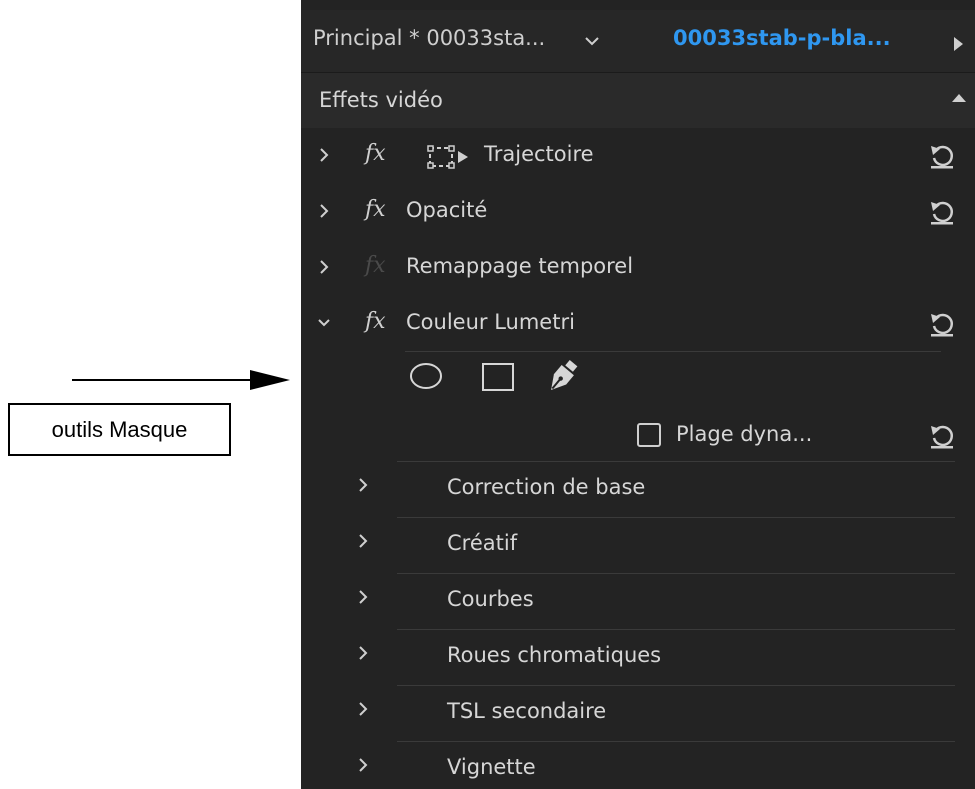 The image size is (975, 789). What do you see at coordinates (638, 100) in the screenshot?
I see `video-effects-header: Effets vidéo` at bounding box center [638, 100].